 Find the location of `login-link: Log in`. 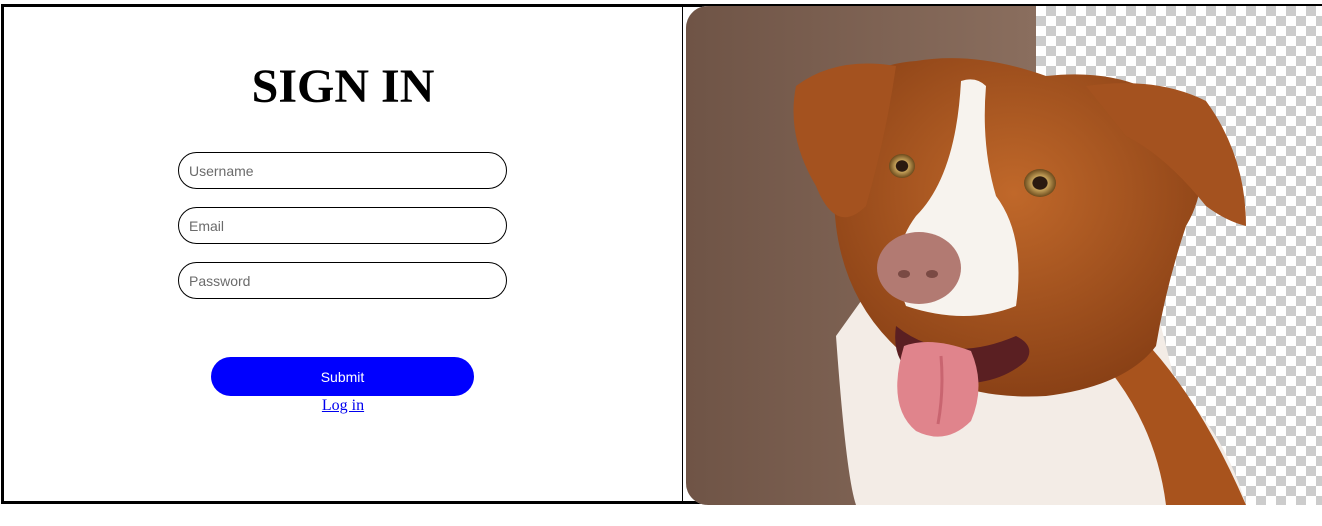

login-link: Log in is located at coordinates (343, 405).